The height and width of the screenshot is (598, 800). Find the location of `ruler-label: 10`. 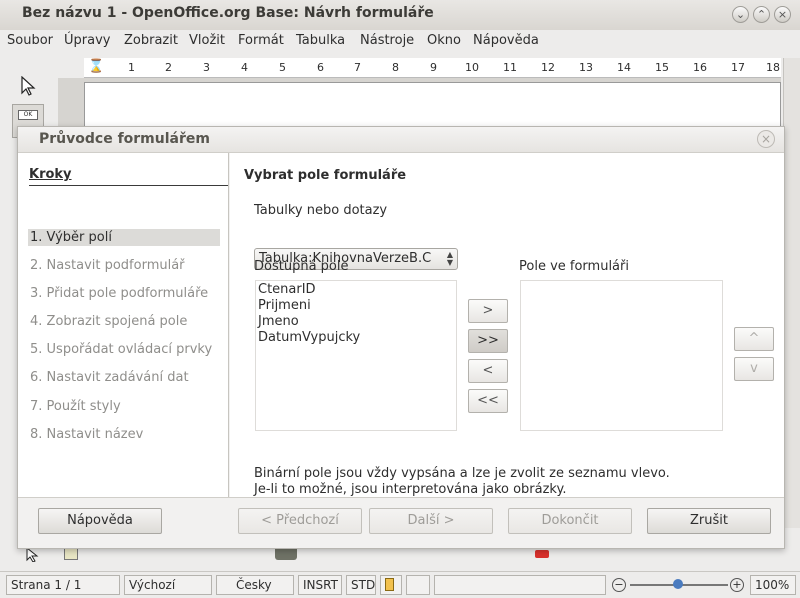

ruler-label: 10 is located at coordinates (472, 67).